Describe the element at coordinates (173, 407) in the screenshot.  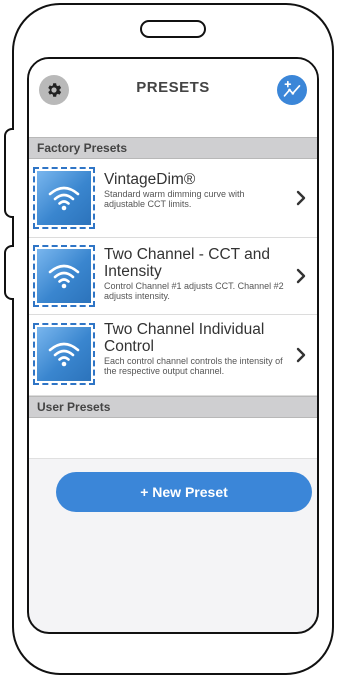
I see `user-presets-header: User Presets` at that location.